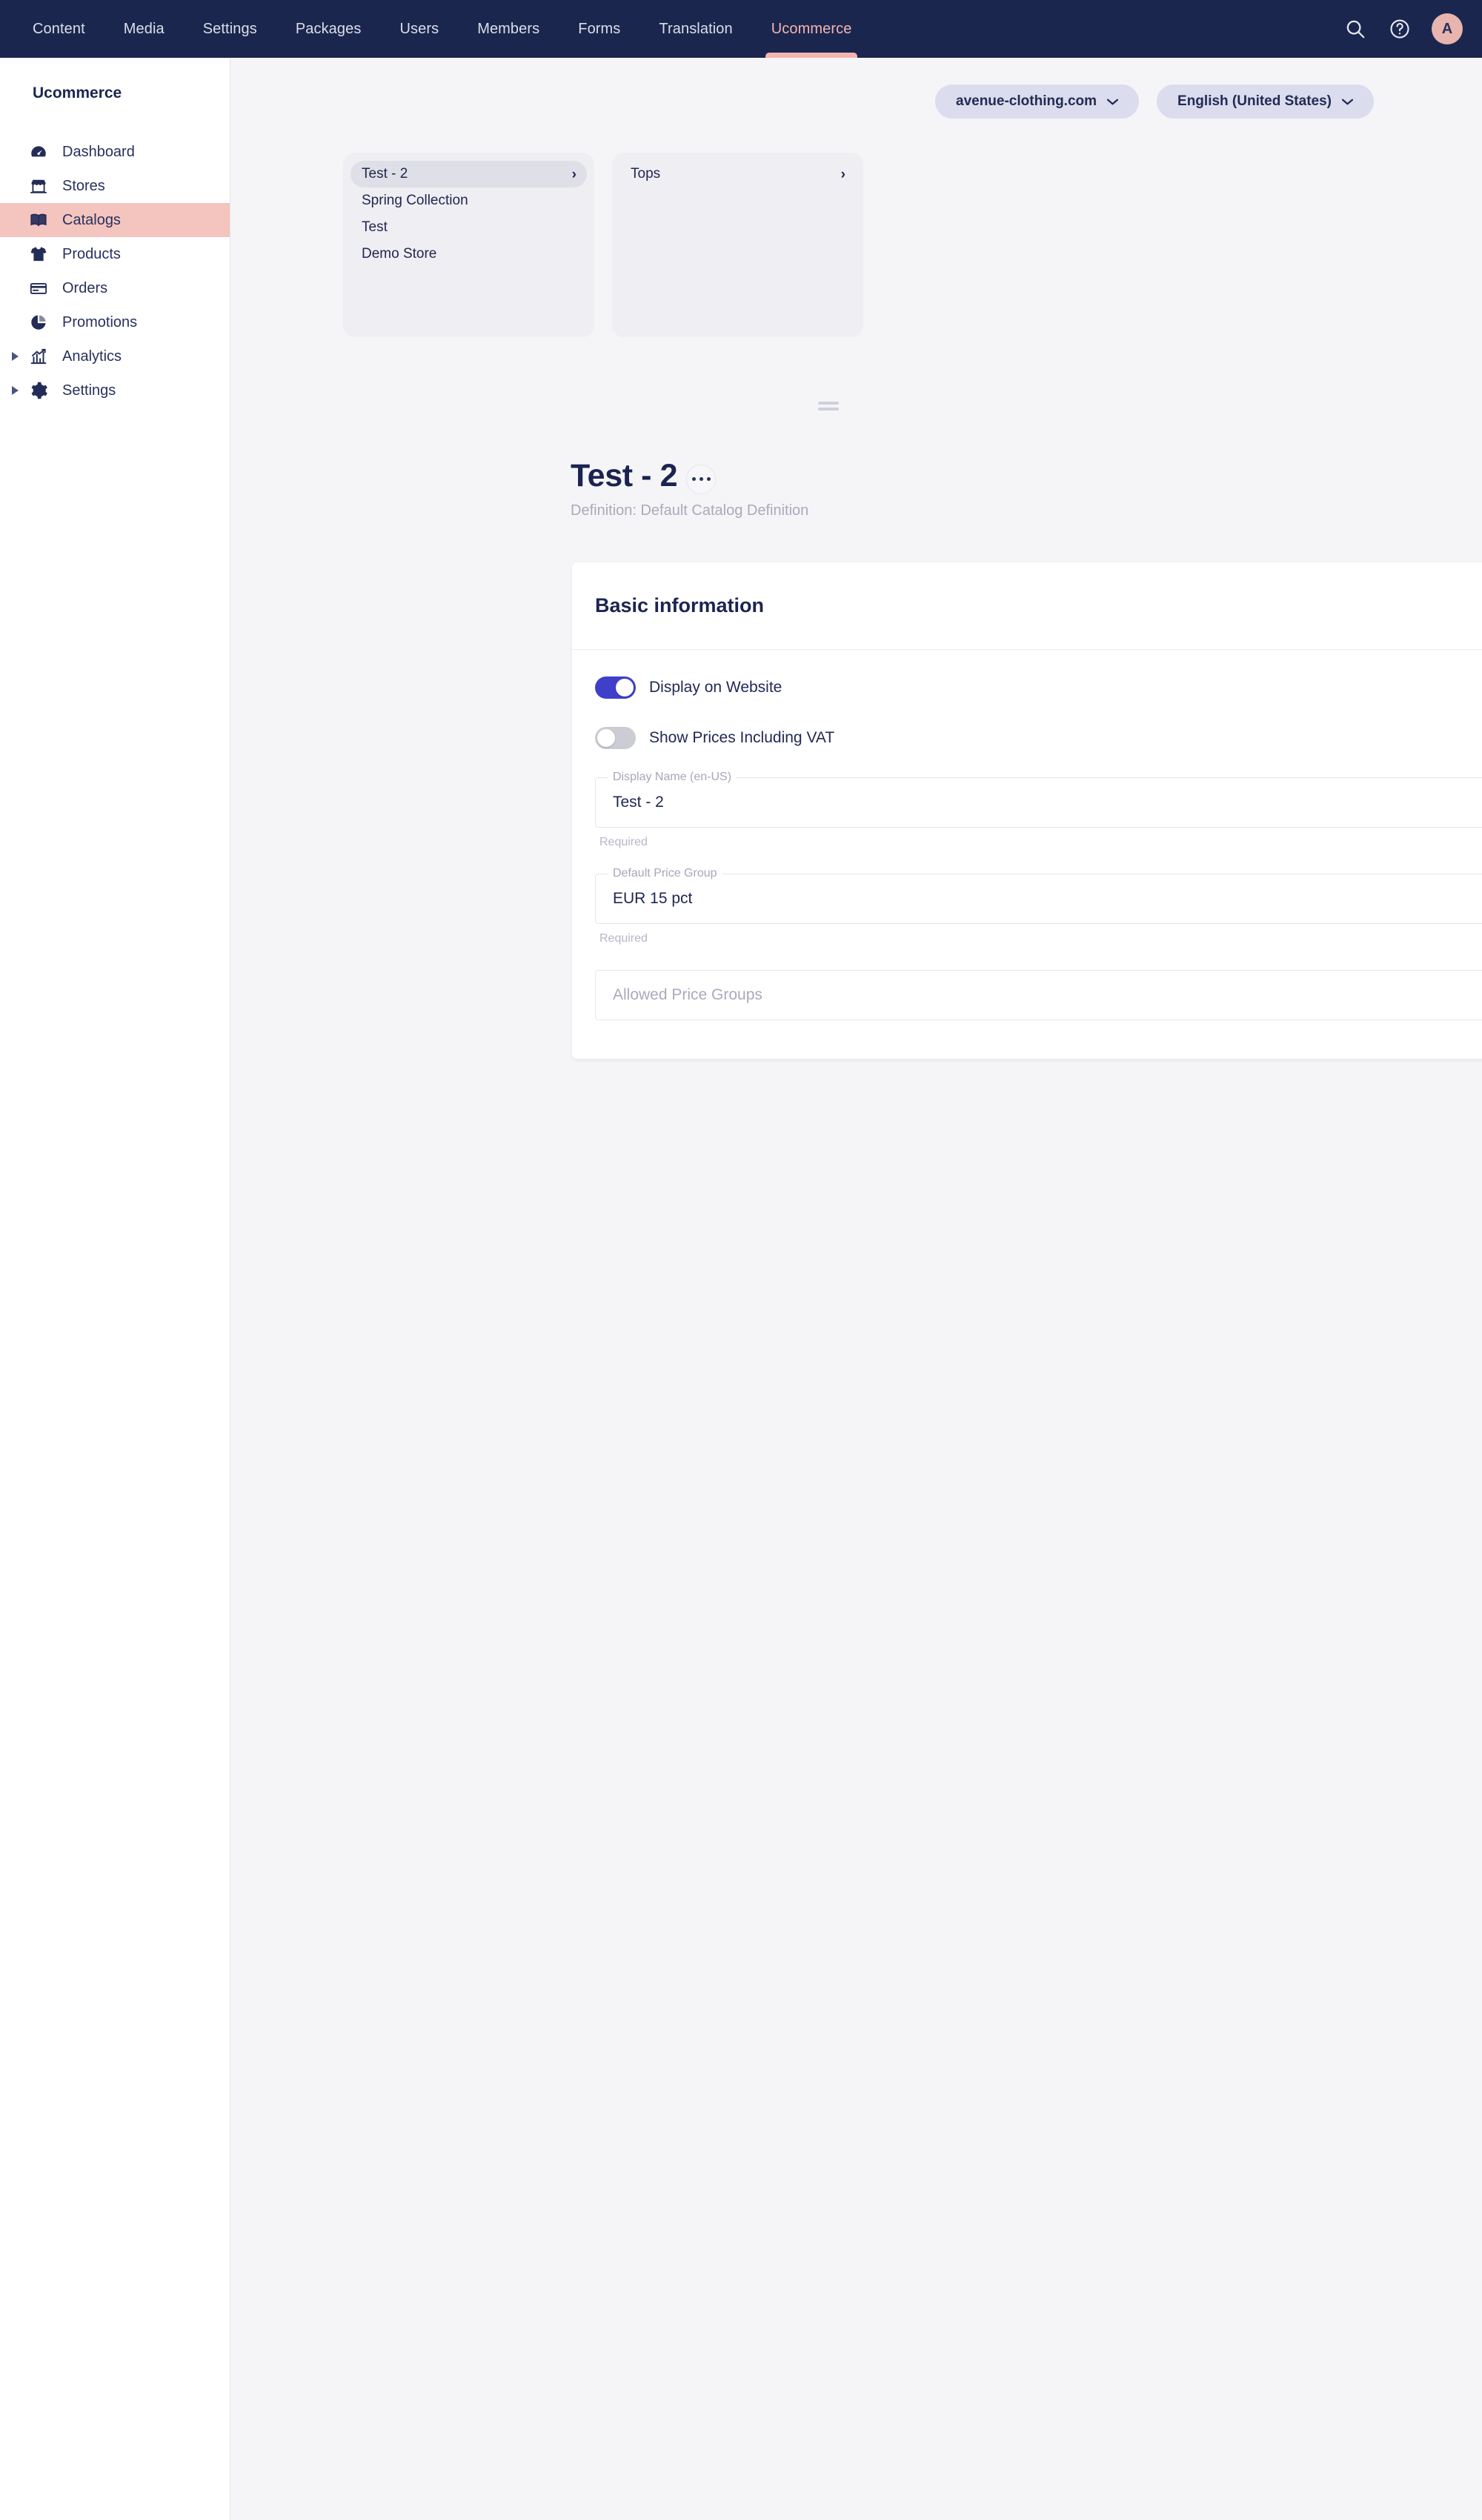  I want to click on top-nav-tab-members: Members, so click(508, 29).